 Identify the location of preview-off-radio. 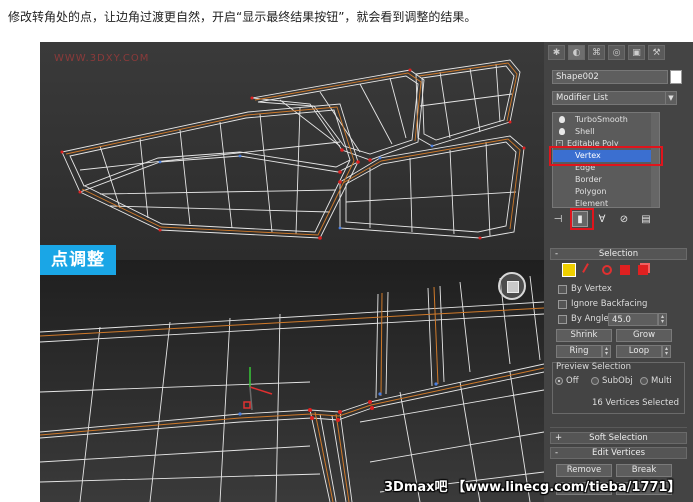
(559, 381).